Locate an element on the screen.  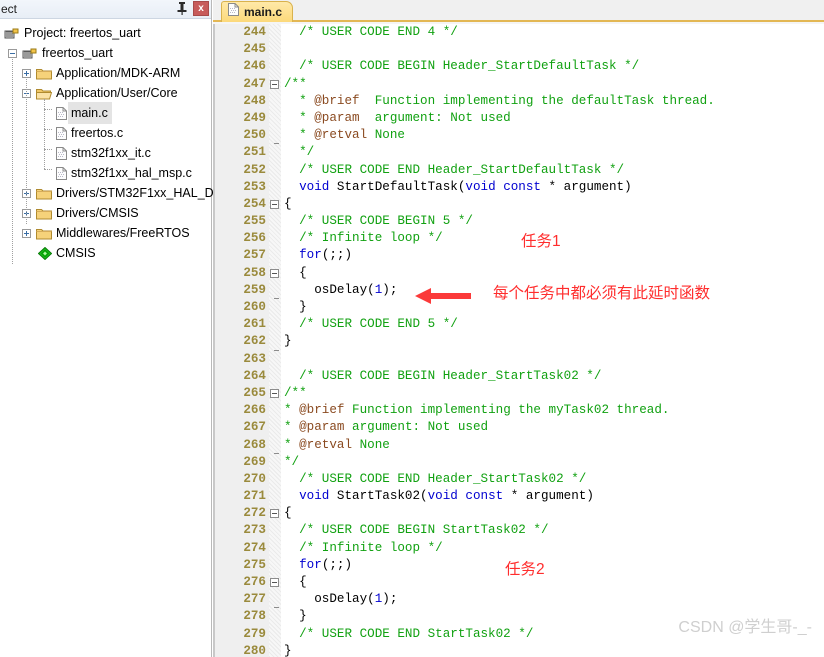
tree-item-freertos-uart: freertos_uart is located at coordinates (105, 53).